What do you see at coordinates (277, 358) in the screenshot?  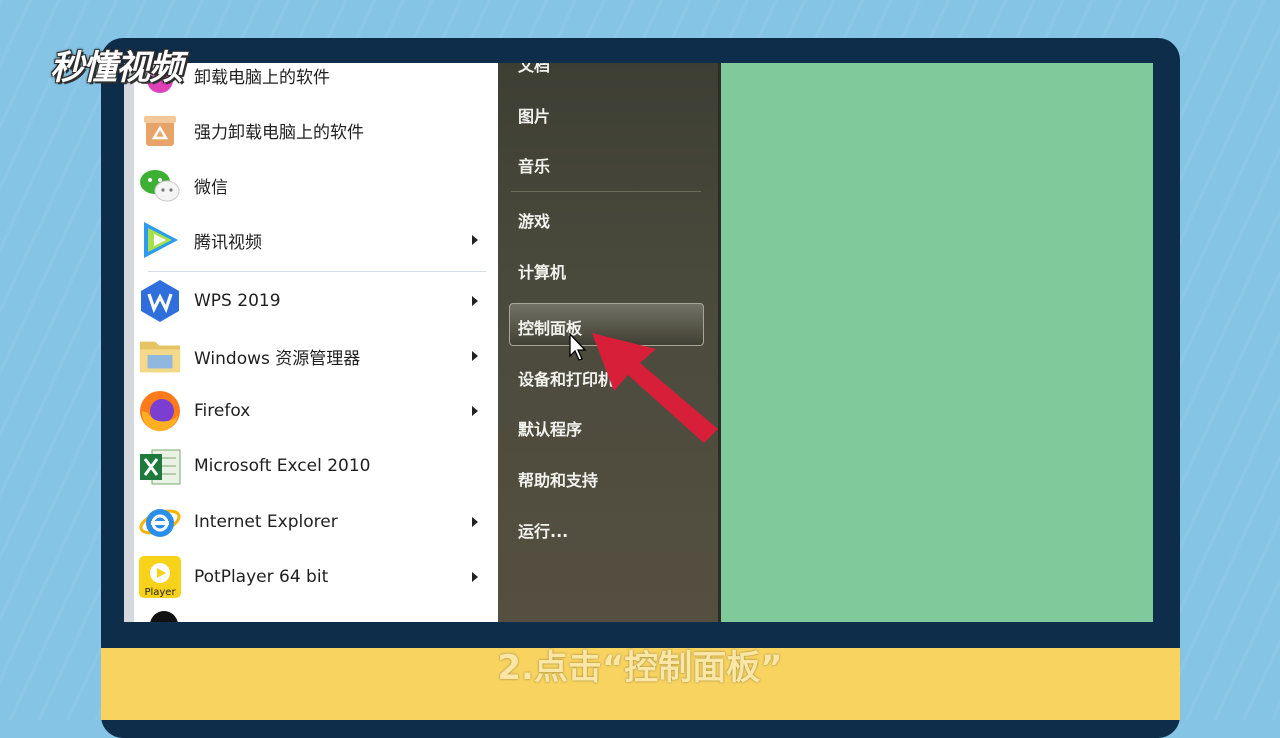 I see `program-label: Windows 资源管理器` at bounding box center [277, 358].